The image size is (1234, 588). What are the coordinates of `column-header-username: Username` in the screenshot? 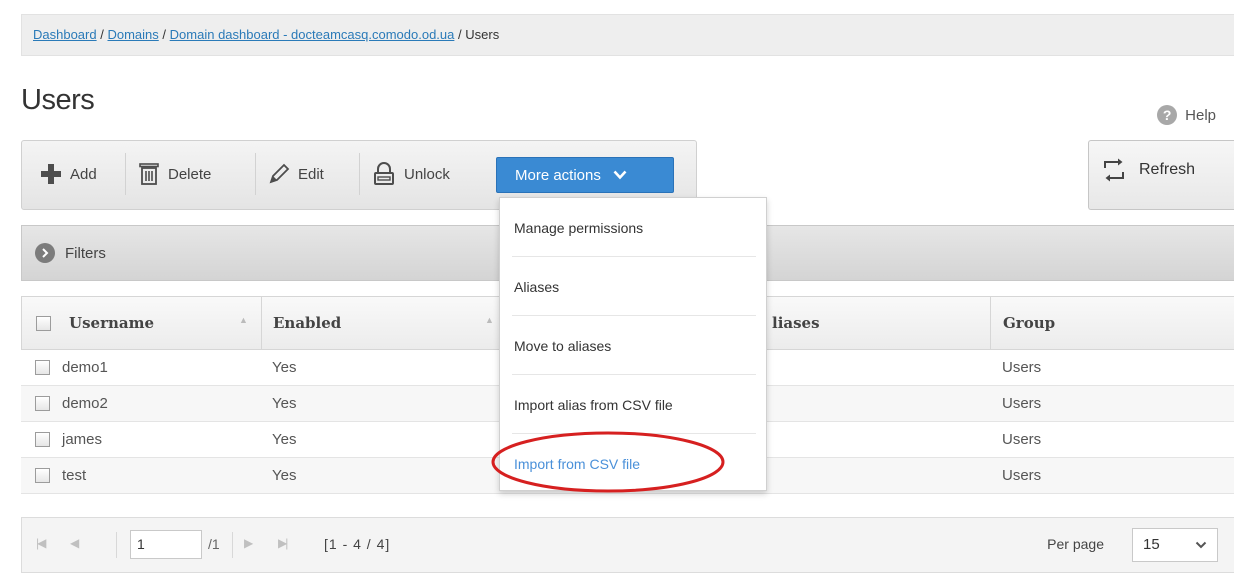 It's located at (111, 323).